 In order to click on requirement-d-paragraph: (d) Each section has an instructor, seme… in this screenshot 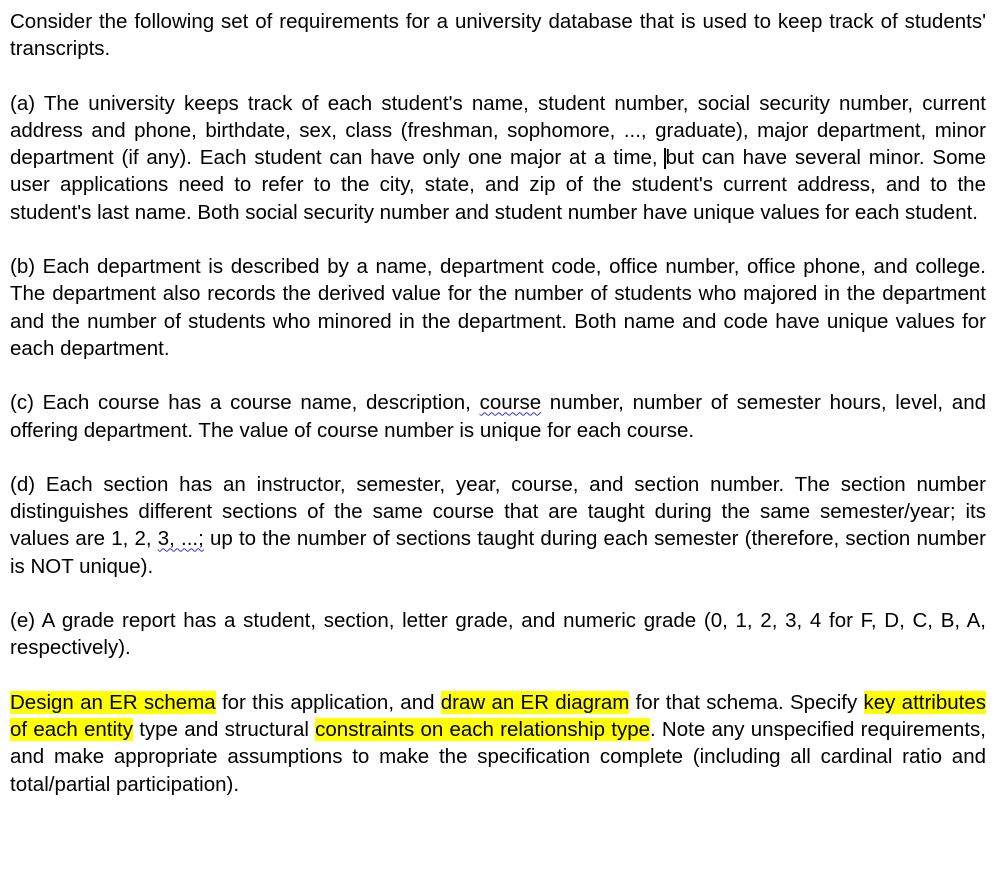, I will do `click(498, 525)`.